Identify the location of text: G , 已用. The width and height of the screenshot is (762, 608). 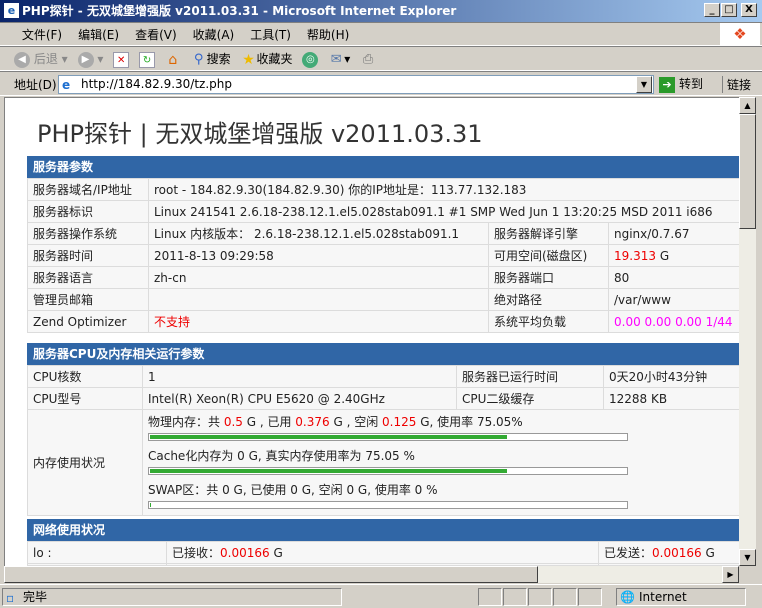
(269, 422).